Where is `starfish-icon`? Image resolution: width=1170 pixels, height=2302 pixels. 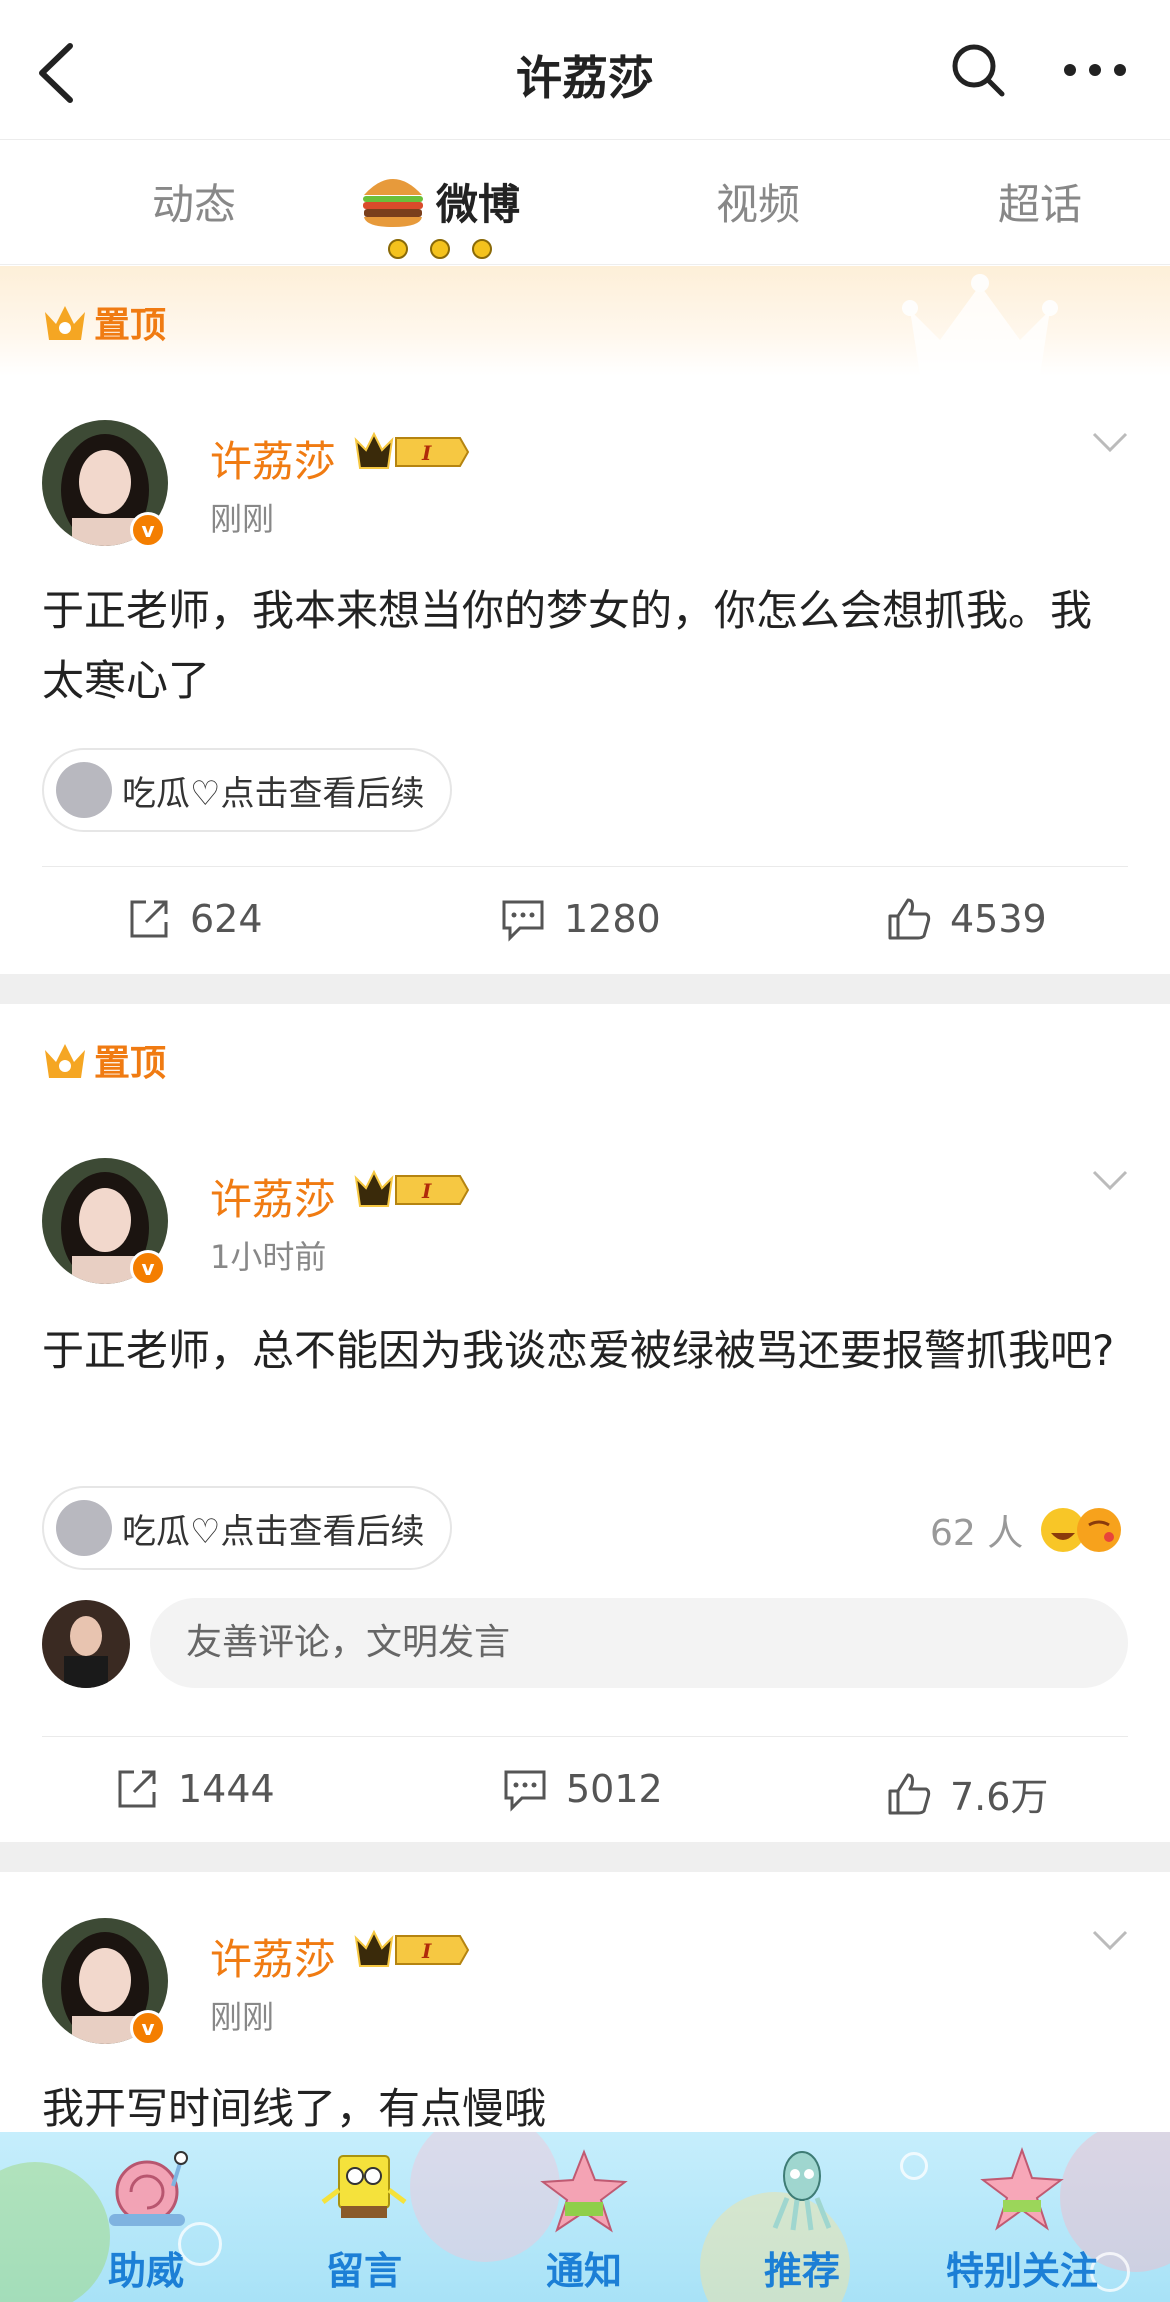
starfish-icon is located at coordinates (584, 2191).